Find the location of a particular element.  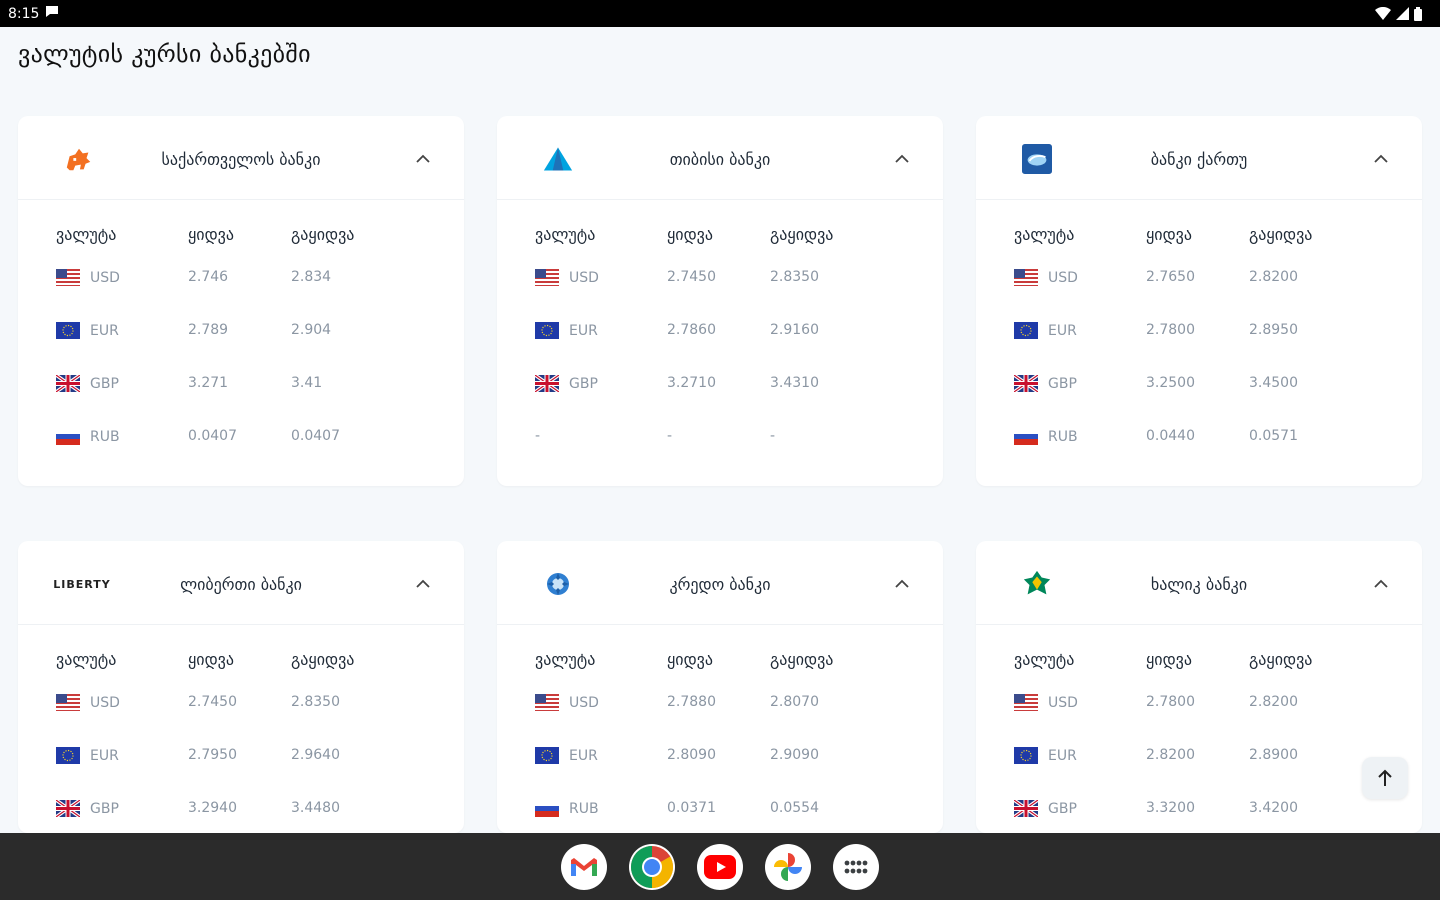

rate-buy: 2.8090 is located at coordinates (691, 755).